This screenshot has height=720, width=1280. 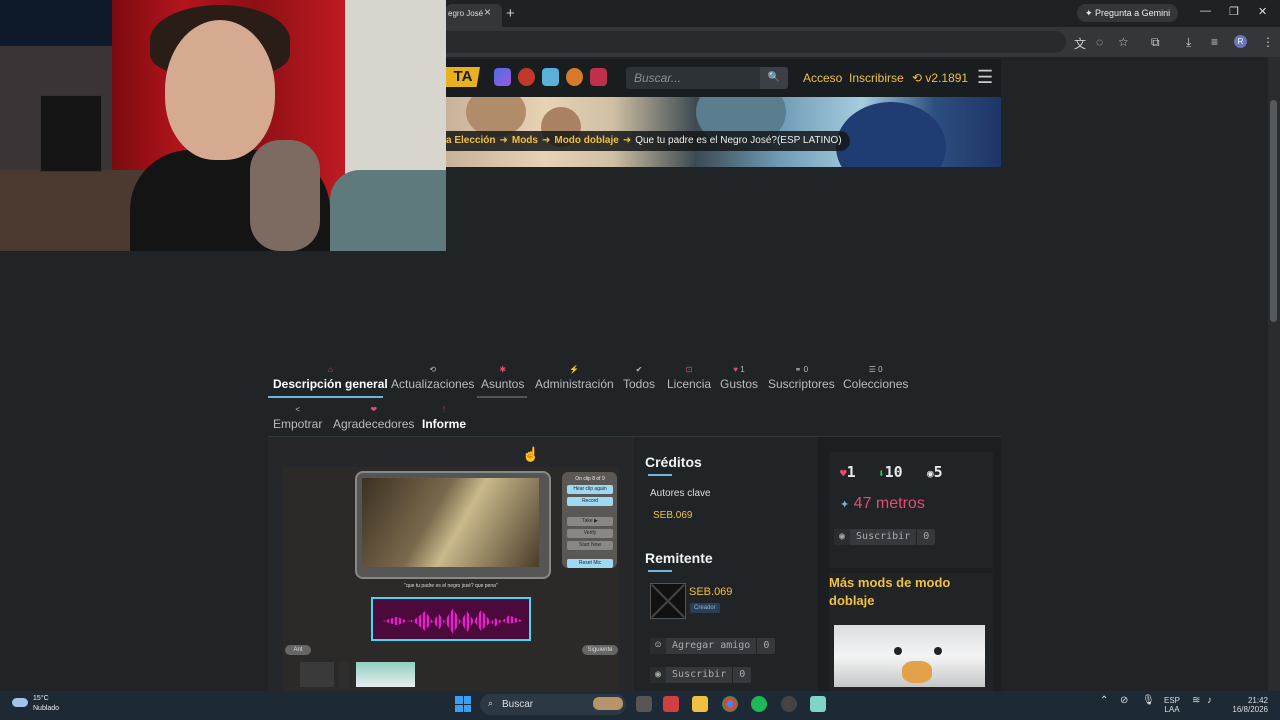 I want to click on tab-license: ⊡ Licencia, so click(x=689, y=378).